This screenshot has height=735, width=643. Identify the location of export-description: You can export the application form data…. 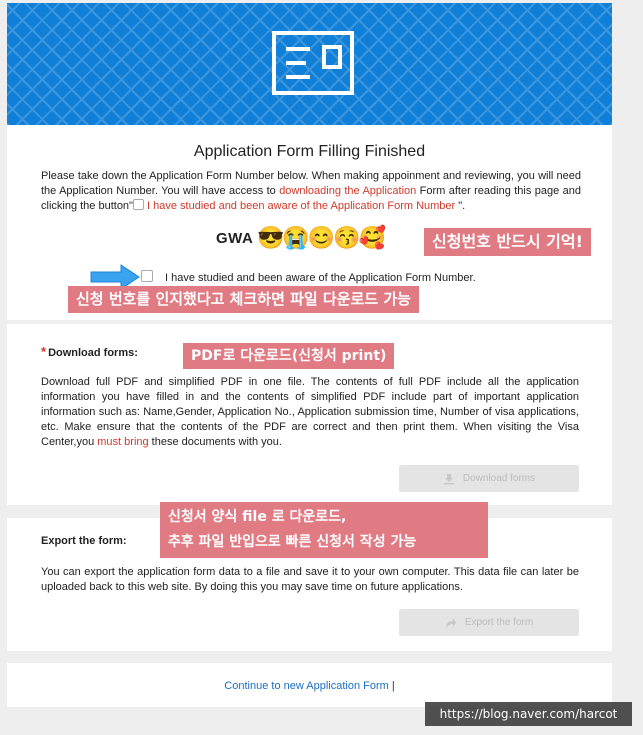
(310, 579).